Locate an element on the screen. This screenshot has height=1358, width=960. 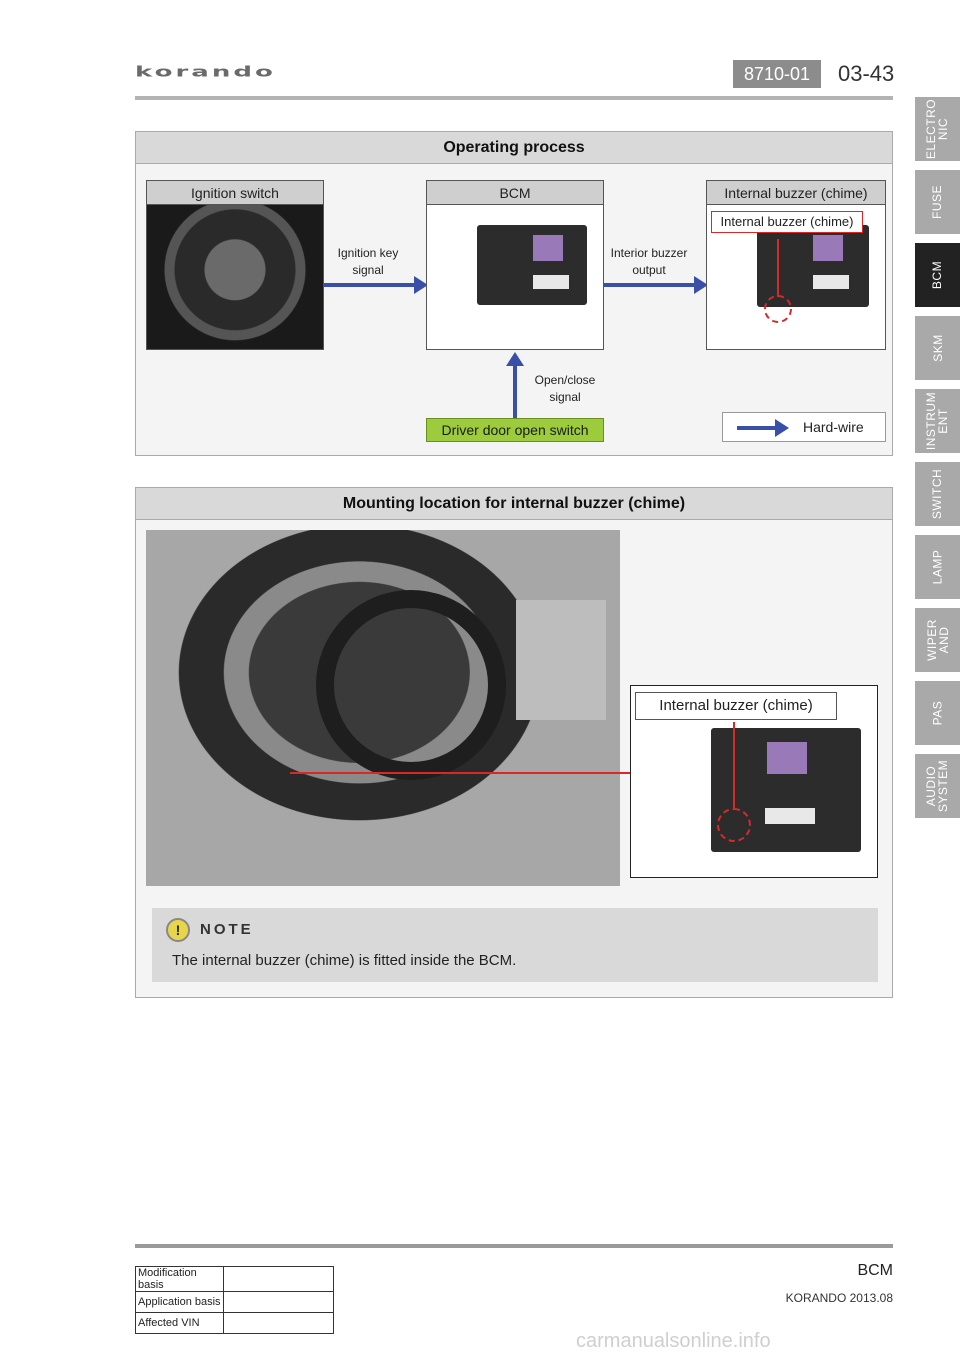
table-row: Affected VIN is located at coordinates (234, 1323).